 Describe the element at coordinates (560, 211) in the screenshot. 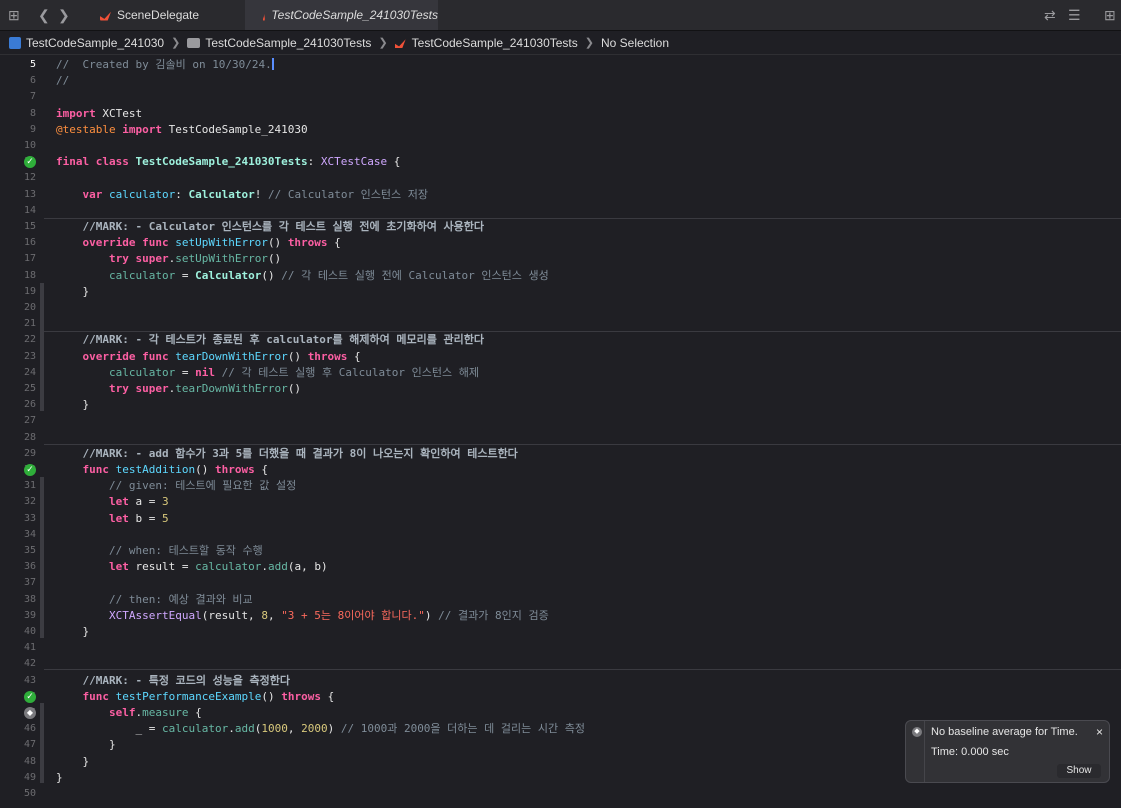

I see `code-line: 14` at that location.